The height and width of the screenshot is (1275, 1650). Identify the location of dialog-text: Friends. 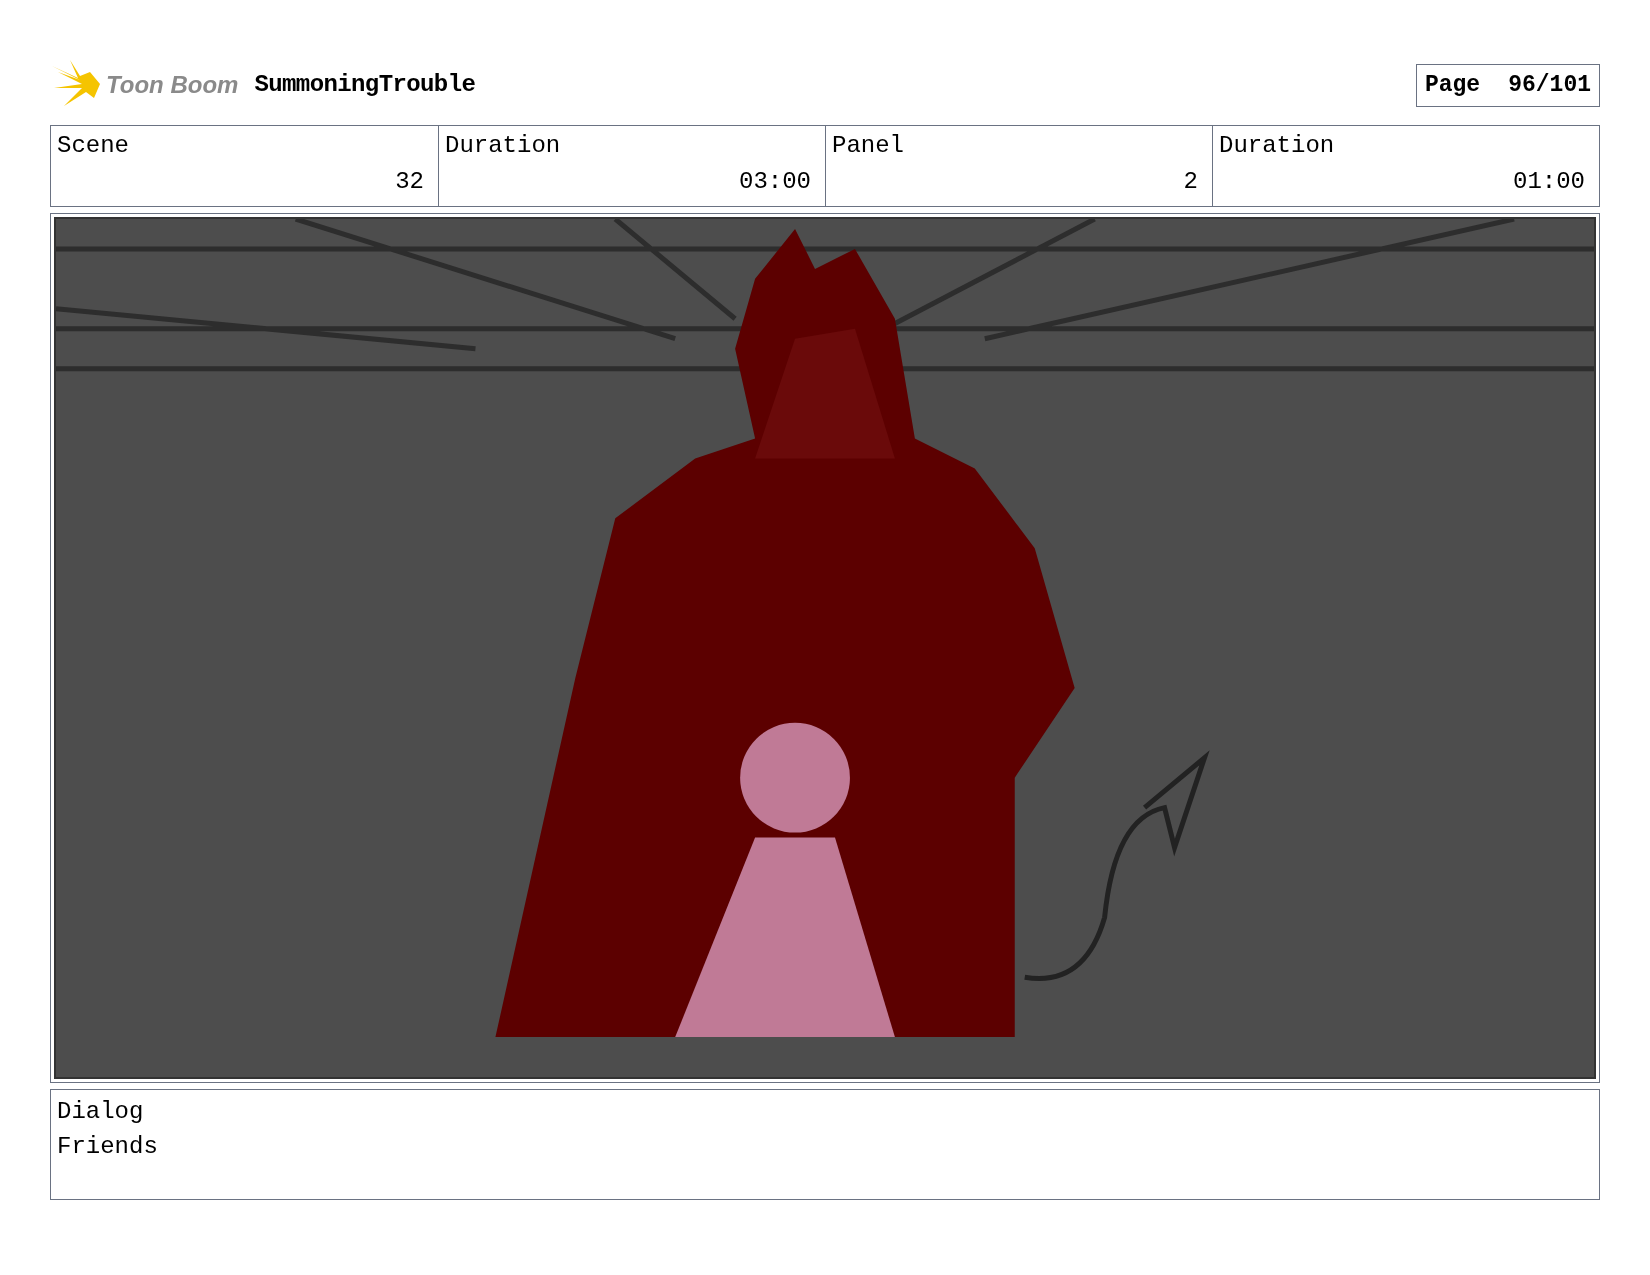
(108, 1147).